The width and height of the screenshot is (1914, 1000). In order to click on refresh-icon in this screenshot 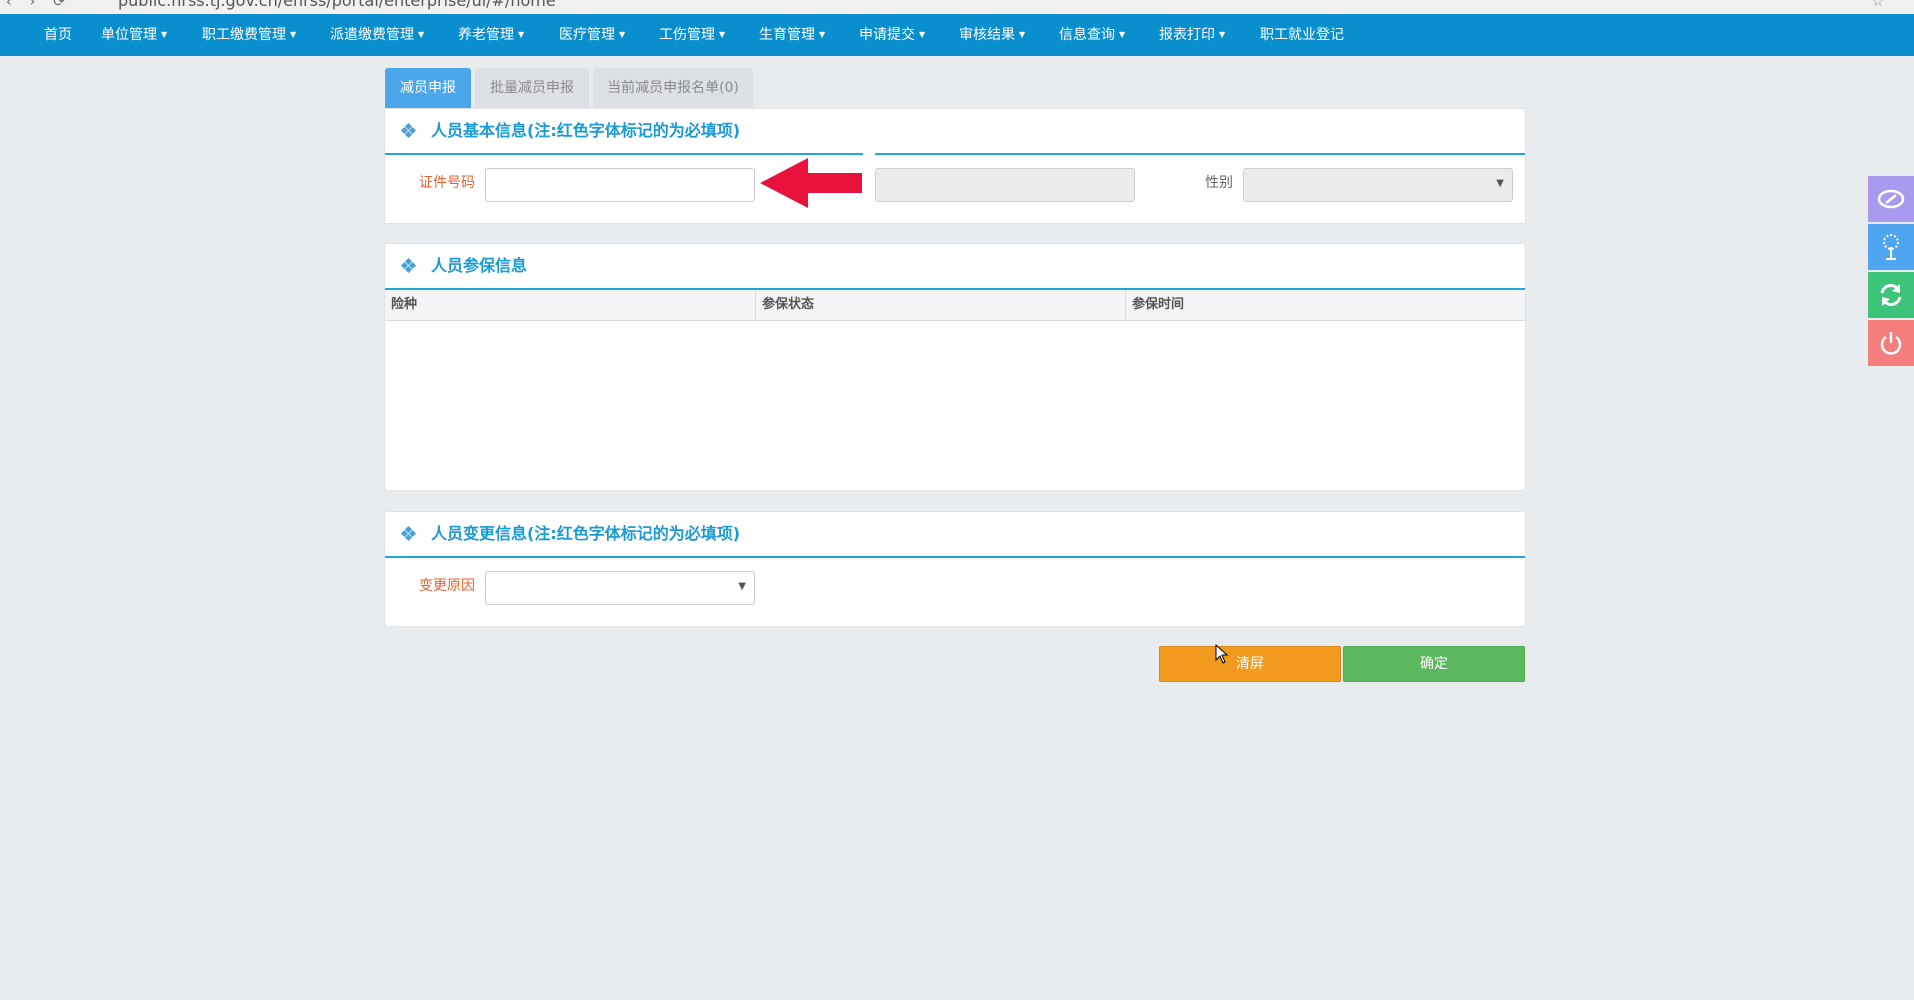, I will do `click(1891, 295)`.